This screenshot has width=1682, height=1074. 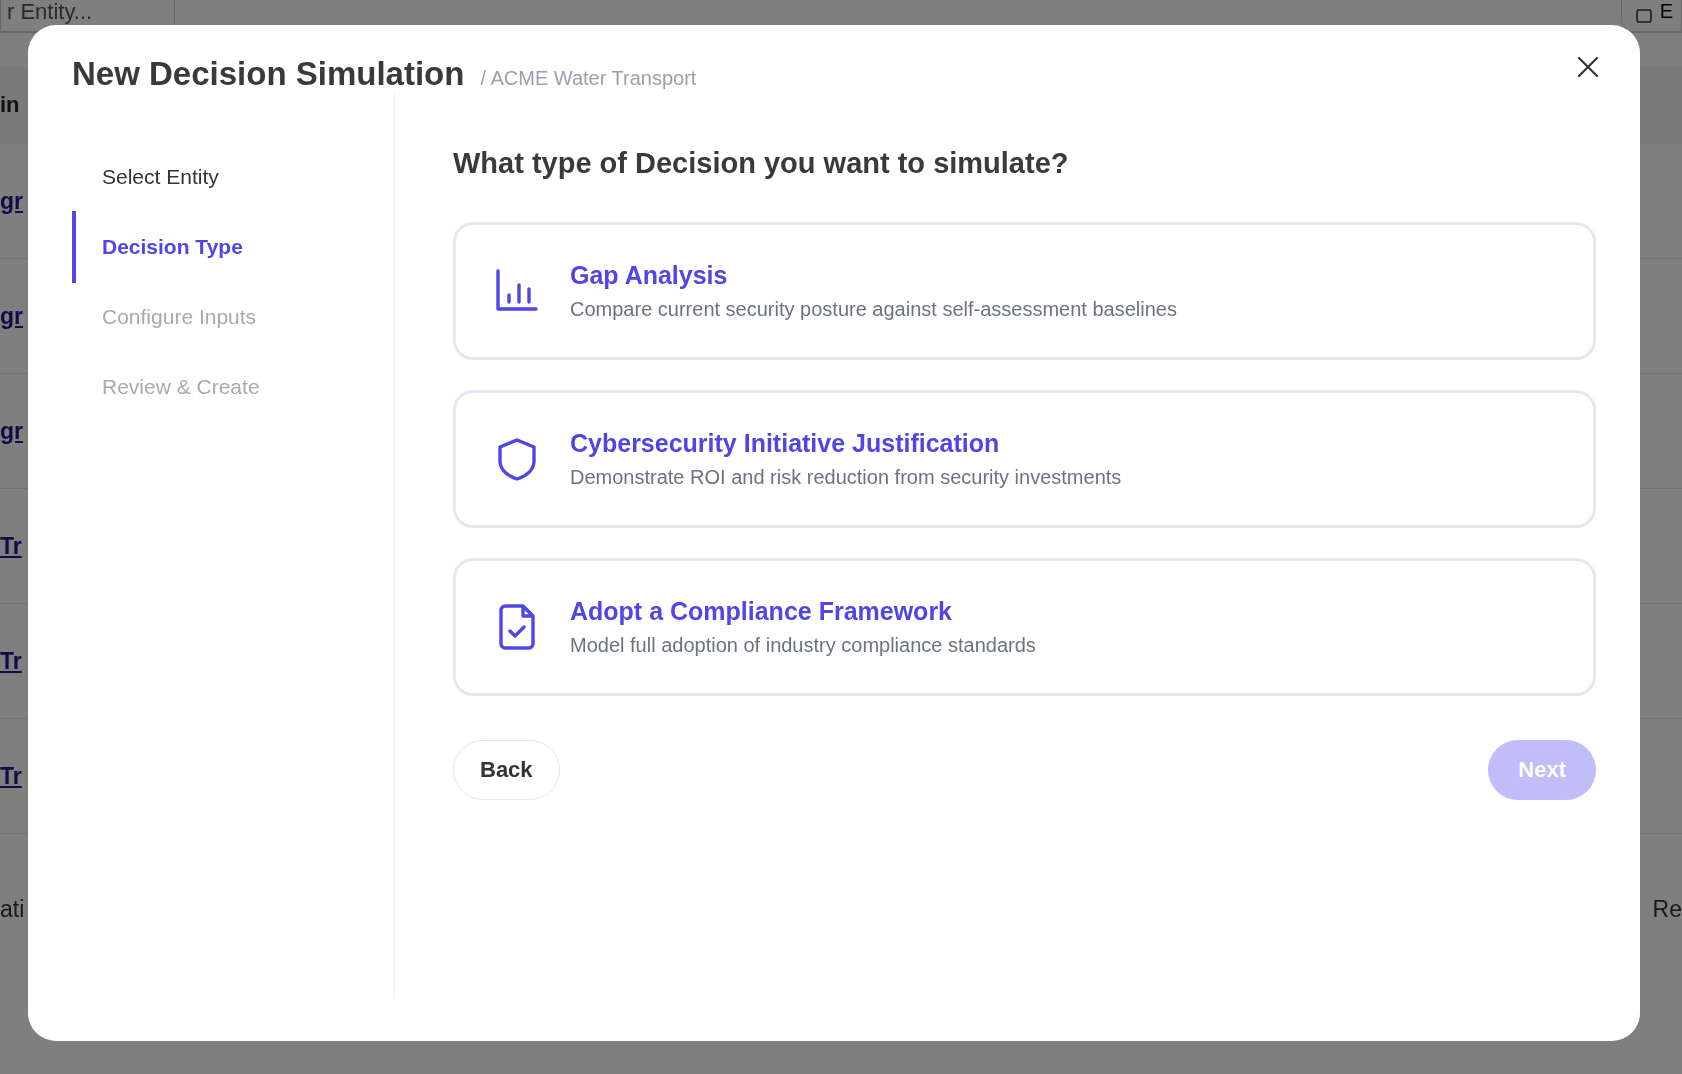 What do you see at coordinates (1643, 16) in the screenshot?
I see `box-icon` at bounding box center [1643, 16].